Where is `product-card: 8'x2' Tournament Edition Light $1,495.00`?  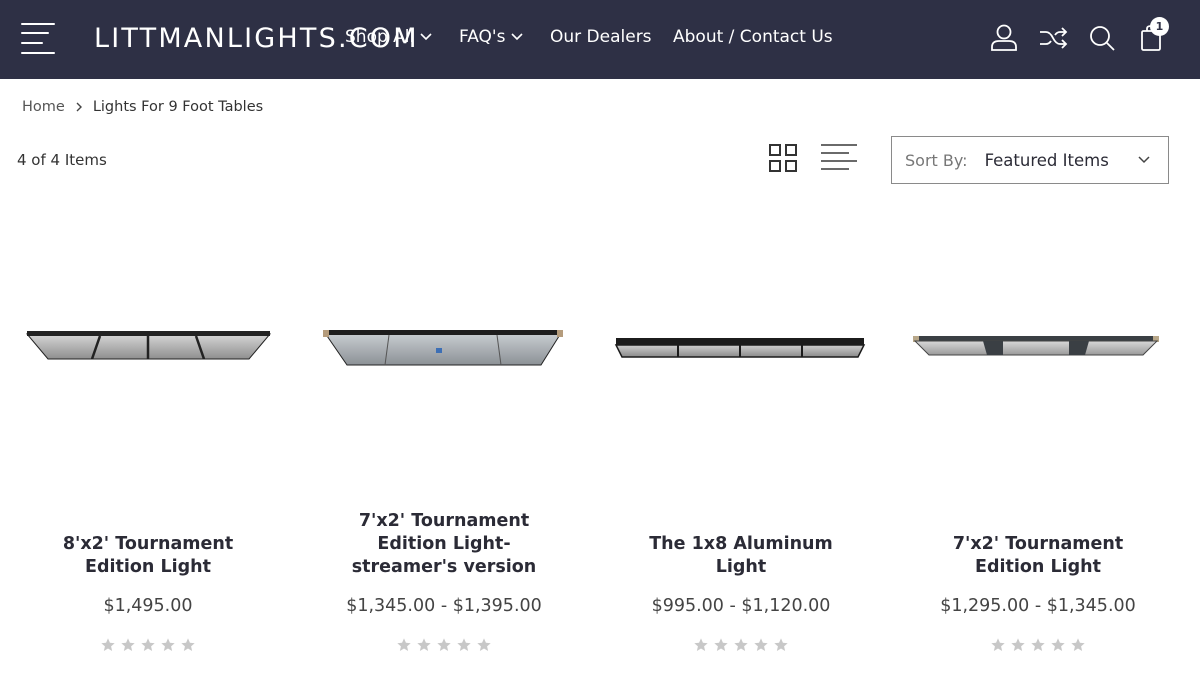
product-card: 8'x2' Tournament Edition Light $1,495.00 is located at coordinates (148, 450).